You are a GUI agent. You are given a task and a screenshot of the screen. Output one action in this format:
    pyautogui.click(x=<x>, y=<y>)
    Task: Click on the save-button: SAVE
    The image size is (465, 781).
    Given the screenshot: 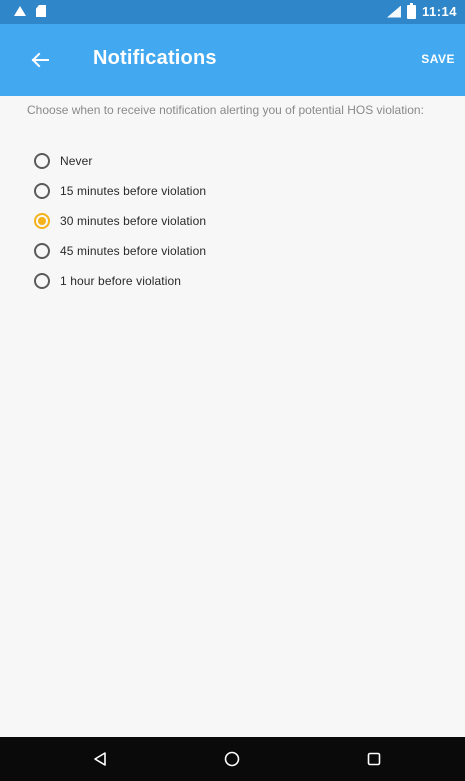 What is the action you would take?
    pyautogui.click(x=438, y=59)
    